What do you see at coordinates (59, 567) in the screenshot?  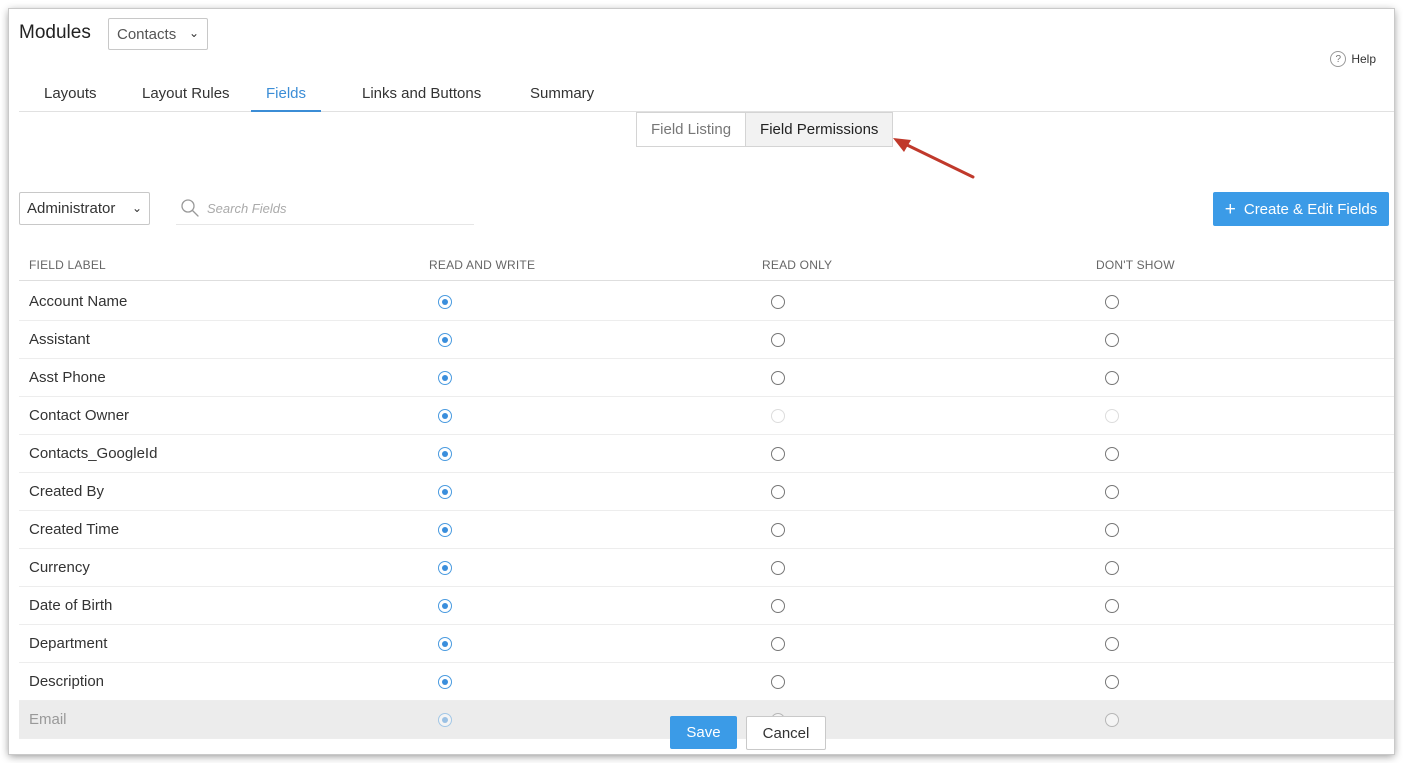 I see `field-label: Currency` at bounding box center [59, 567].